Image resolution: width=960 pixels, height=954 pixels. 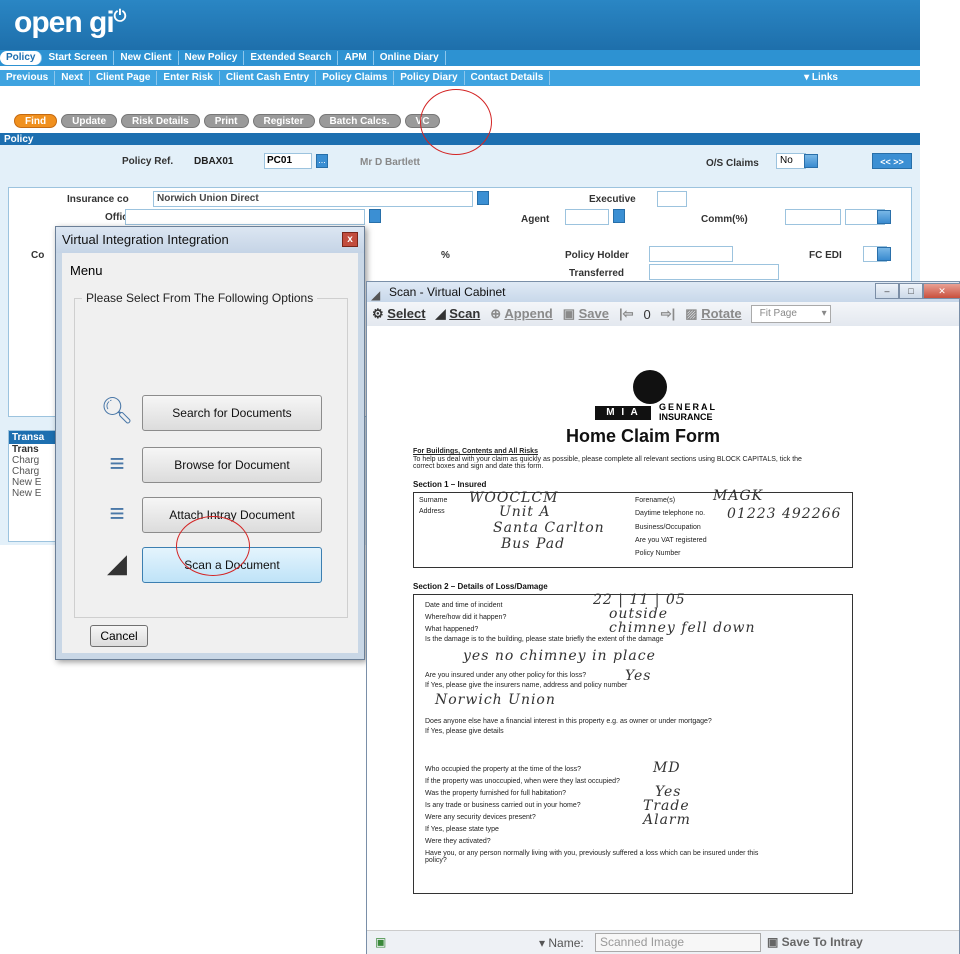 I want to click on office-lookup, so click(x=375, y=216).